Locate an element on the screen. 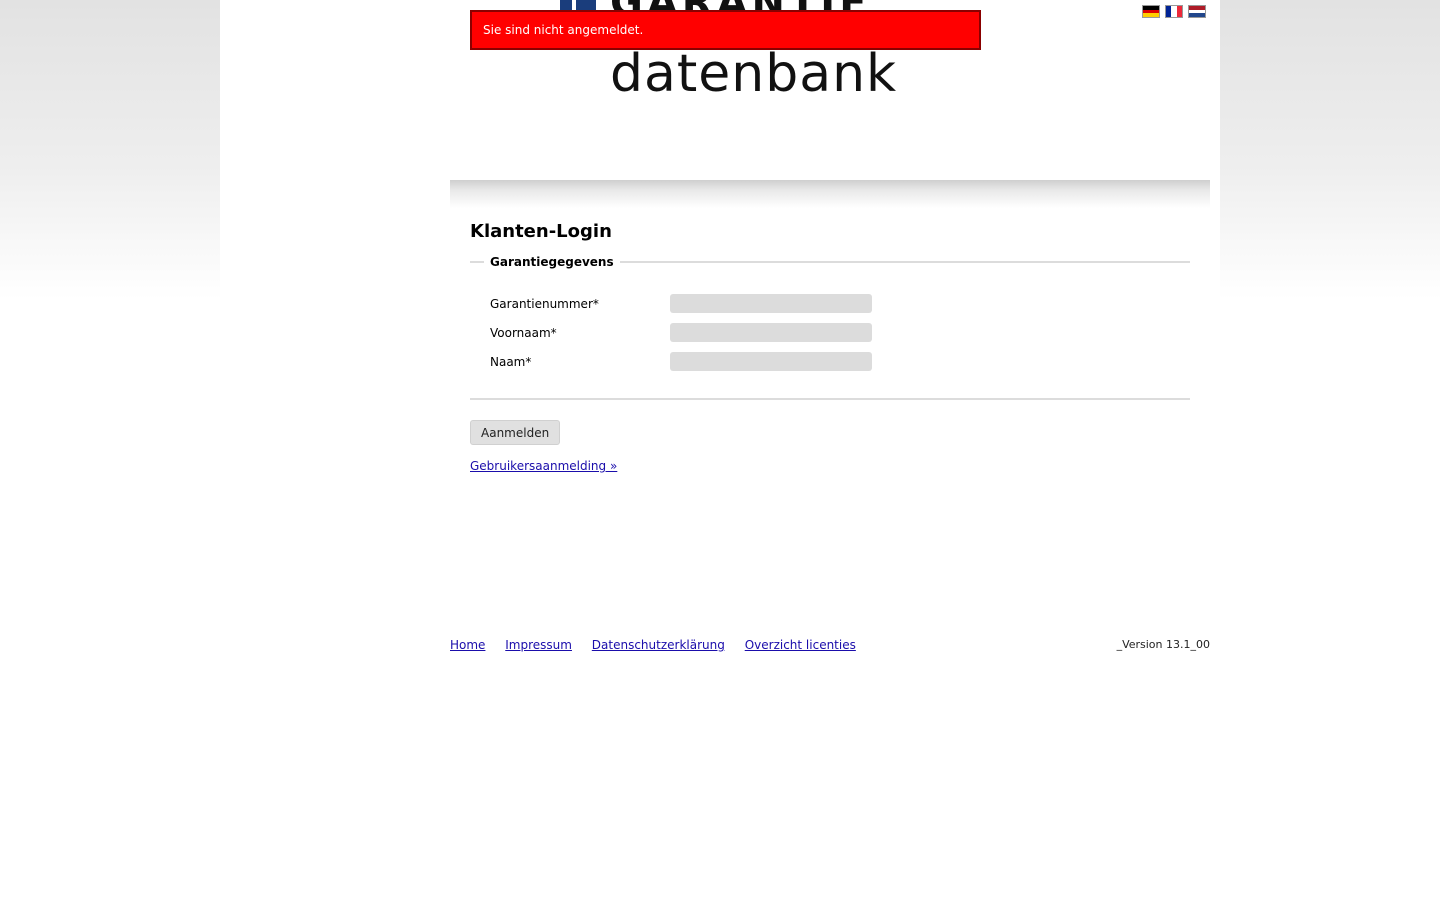 Image resolution: width=1440 pixels, height=900 pixels. flag-de-icon is located at coordinates (1151, 11).